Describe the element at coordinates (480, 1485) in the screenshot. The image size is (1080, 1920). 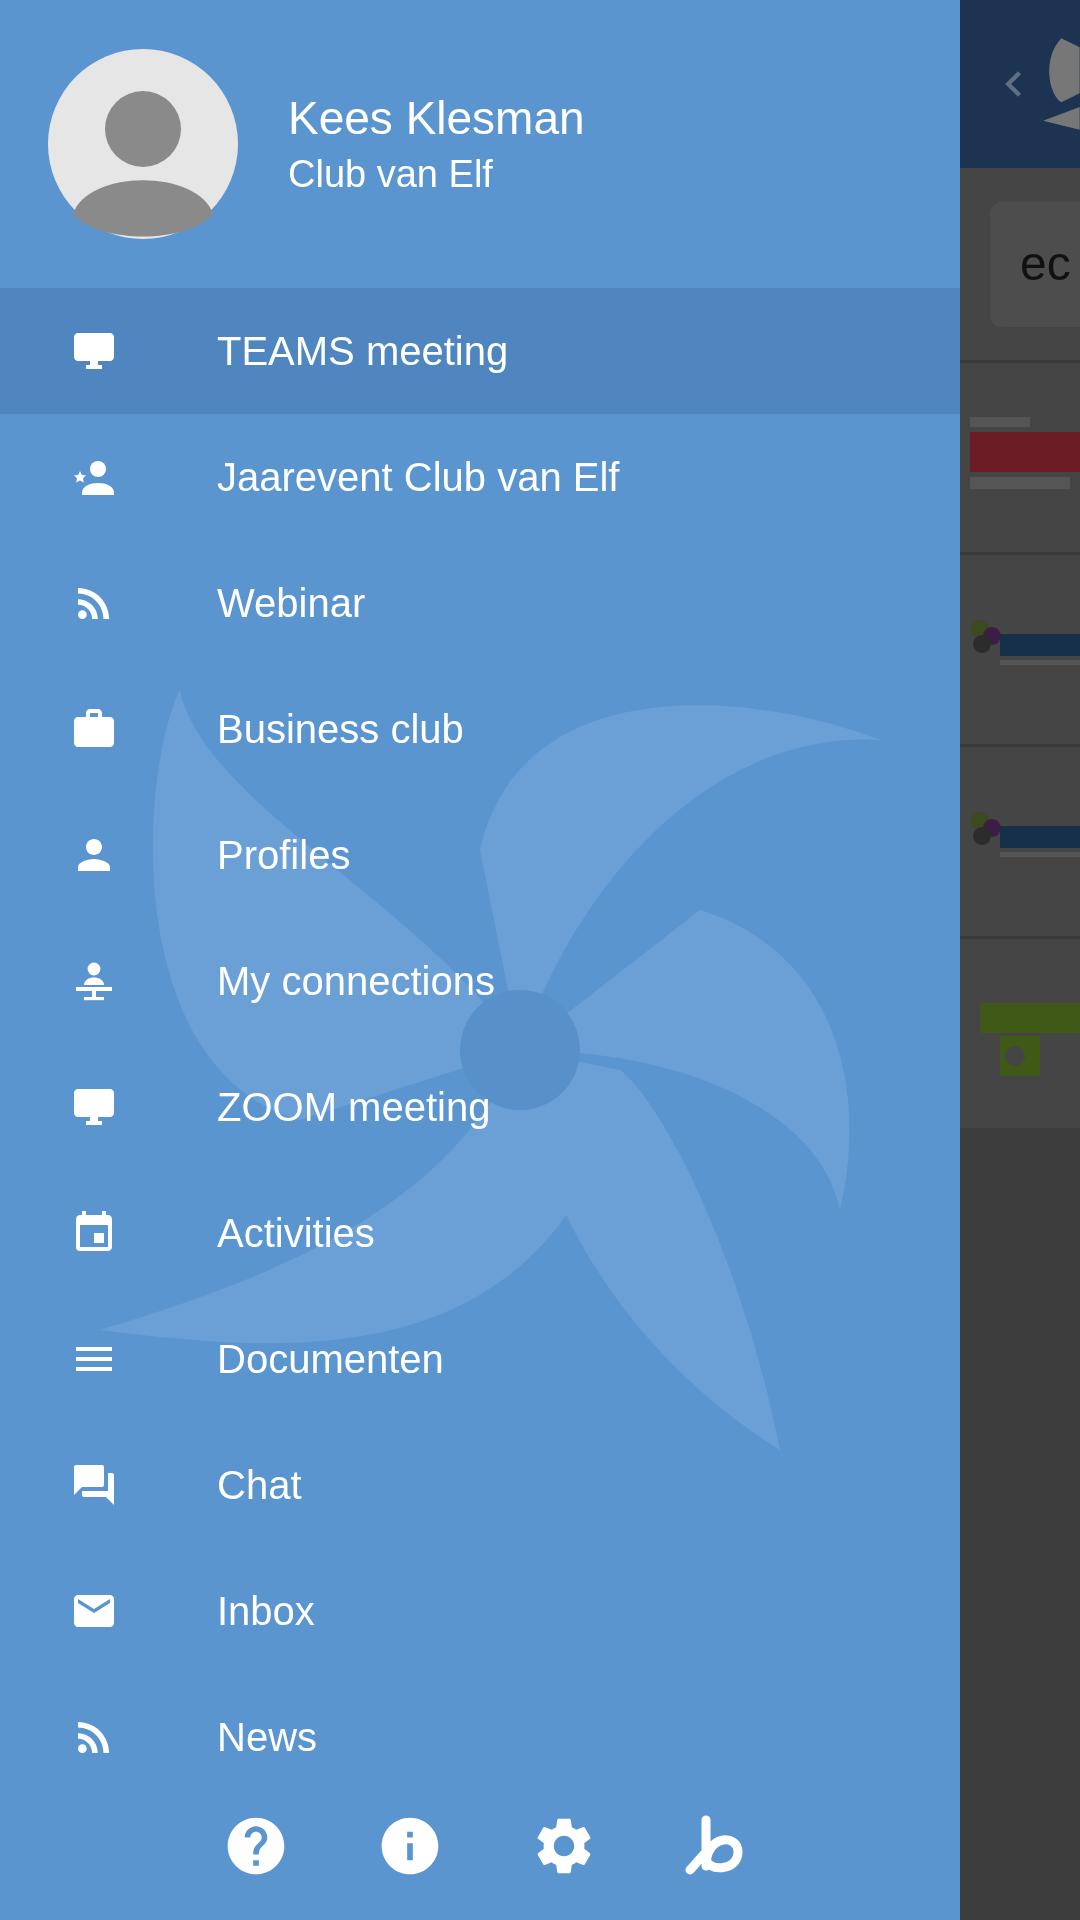
I see `menu-item: Chat` at that location.